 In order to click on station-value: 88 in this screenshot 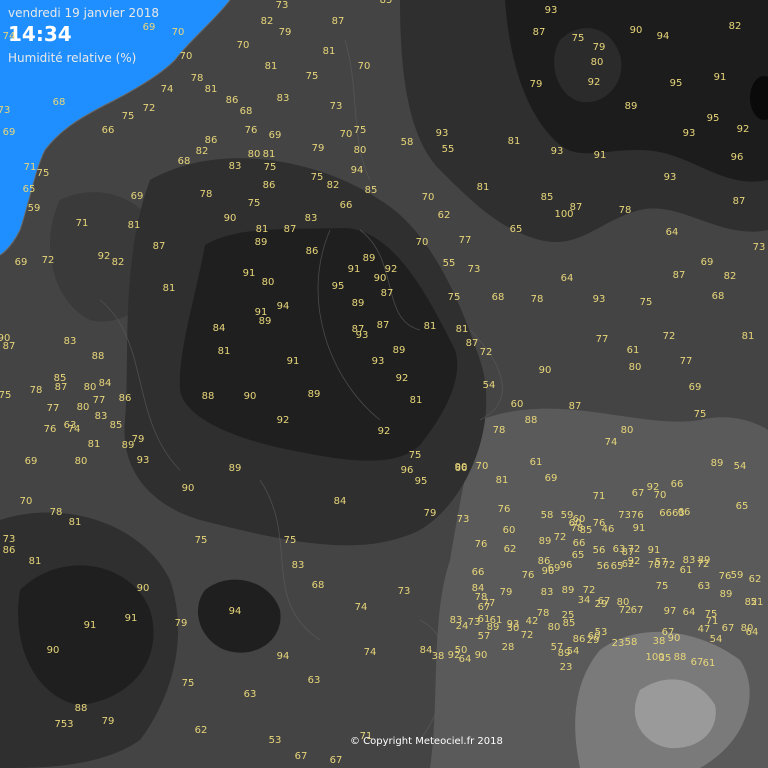, I will do `click(531, 420)`.